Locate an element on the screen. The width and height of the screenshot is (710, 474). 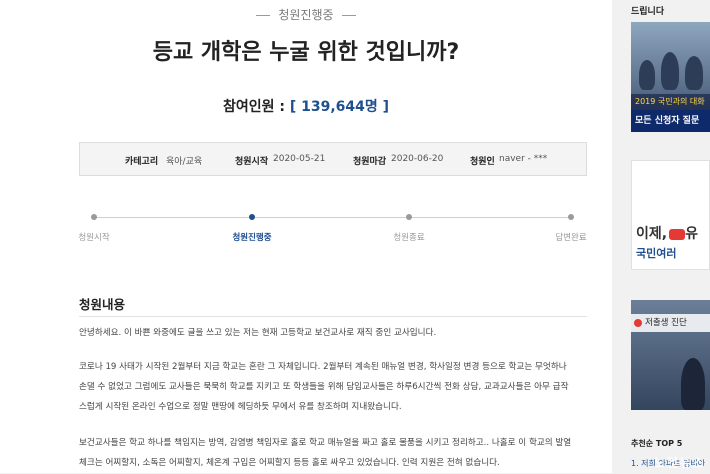
petition-title: 등교 개학은 누굴 위한 것입니까? is located at coordinates (306, 52).